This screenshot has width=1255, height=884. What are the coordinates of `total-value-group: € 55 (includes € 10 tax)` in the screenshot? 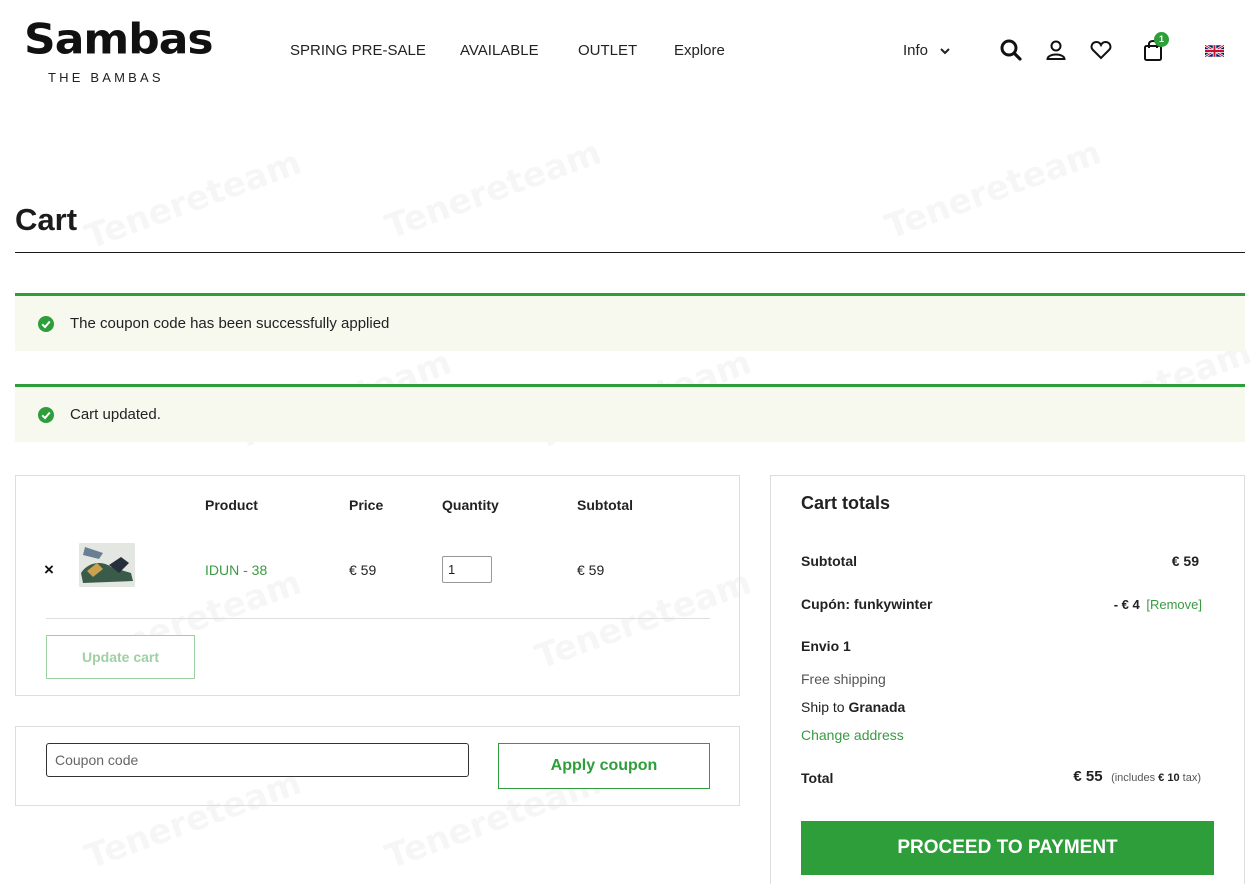 It's located at (1137, 777).